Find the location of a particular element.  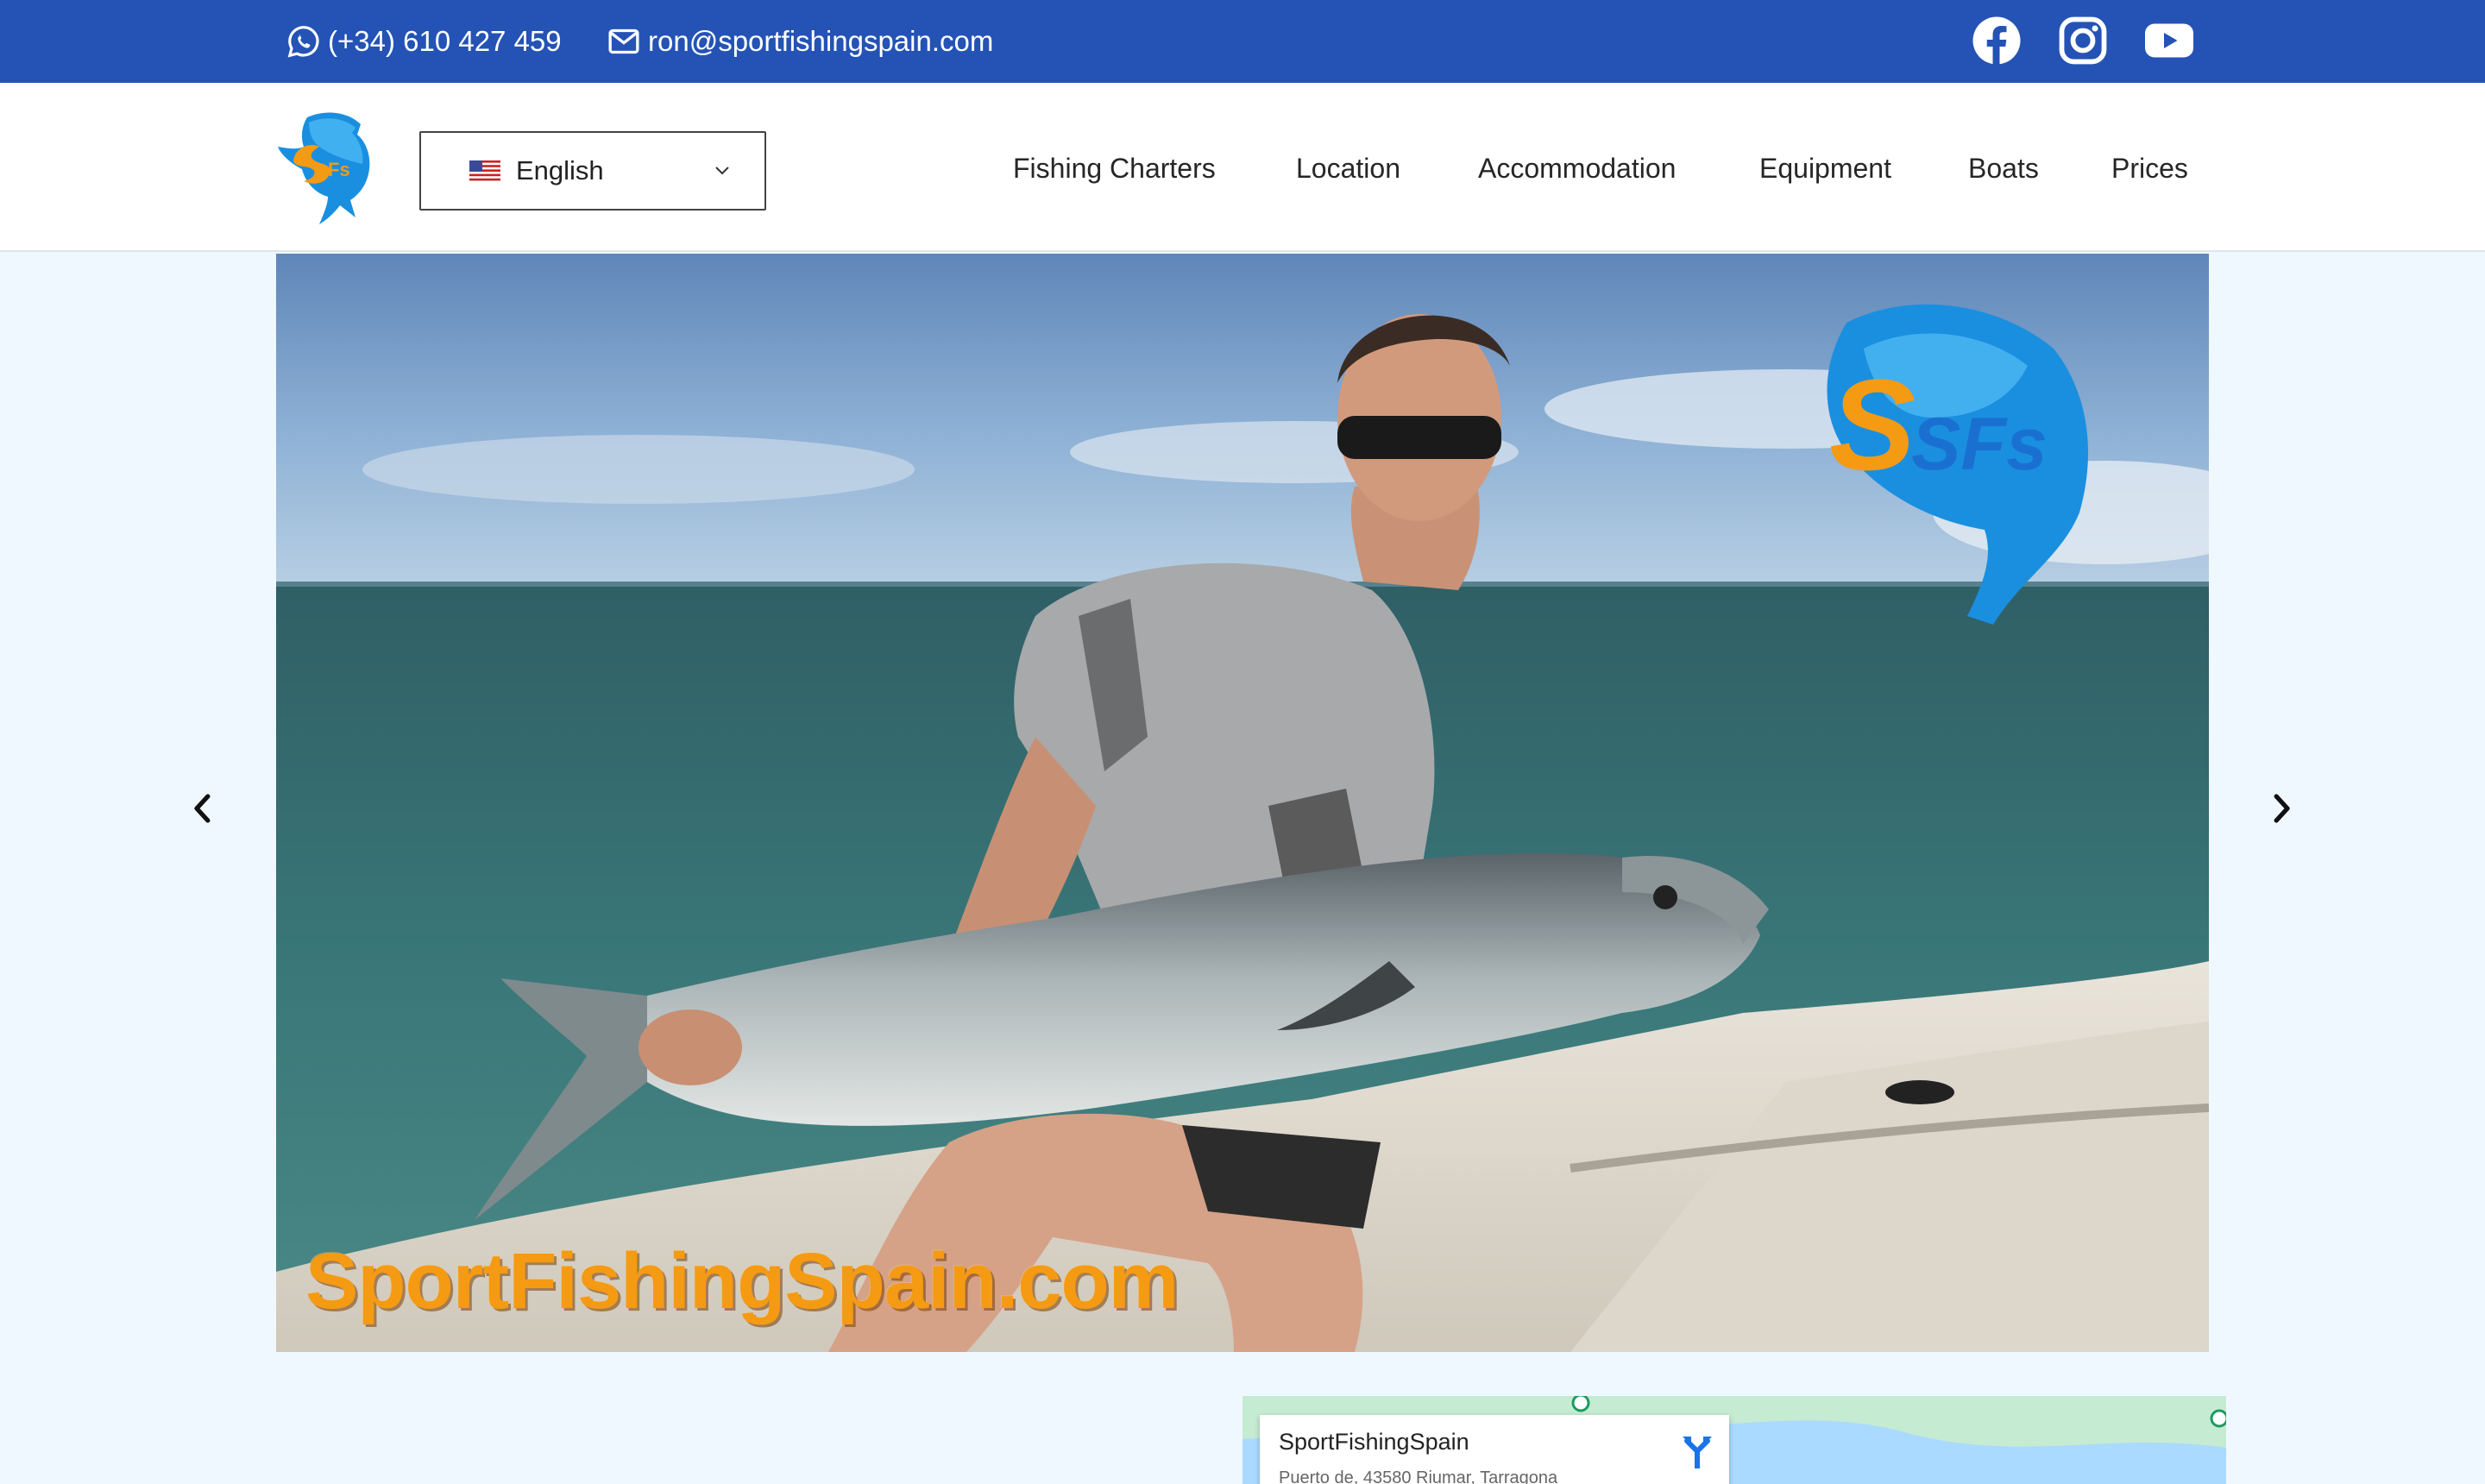

email-contact: ron@sportfishingspain.com is located at coordinates (800, 41).